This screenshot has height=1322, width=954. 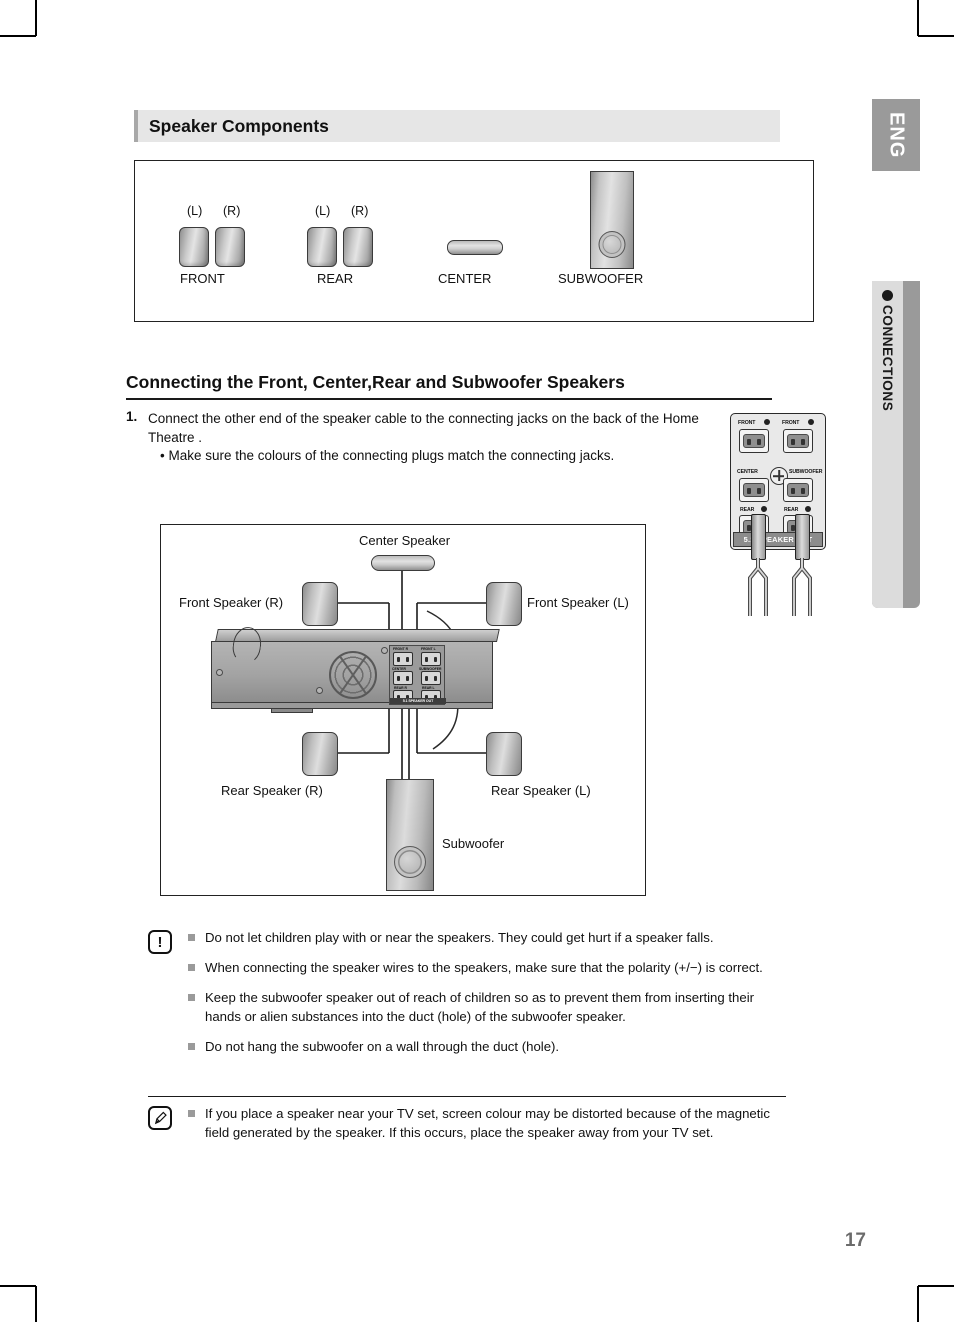 I want to click on step-number: 1., so click(x=132, y=416).